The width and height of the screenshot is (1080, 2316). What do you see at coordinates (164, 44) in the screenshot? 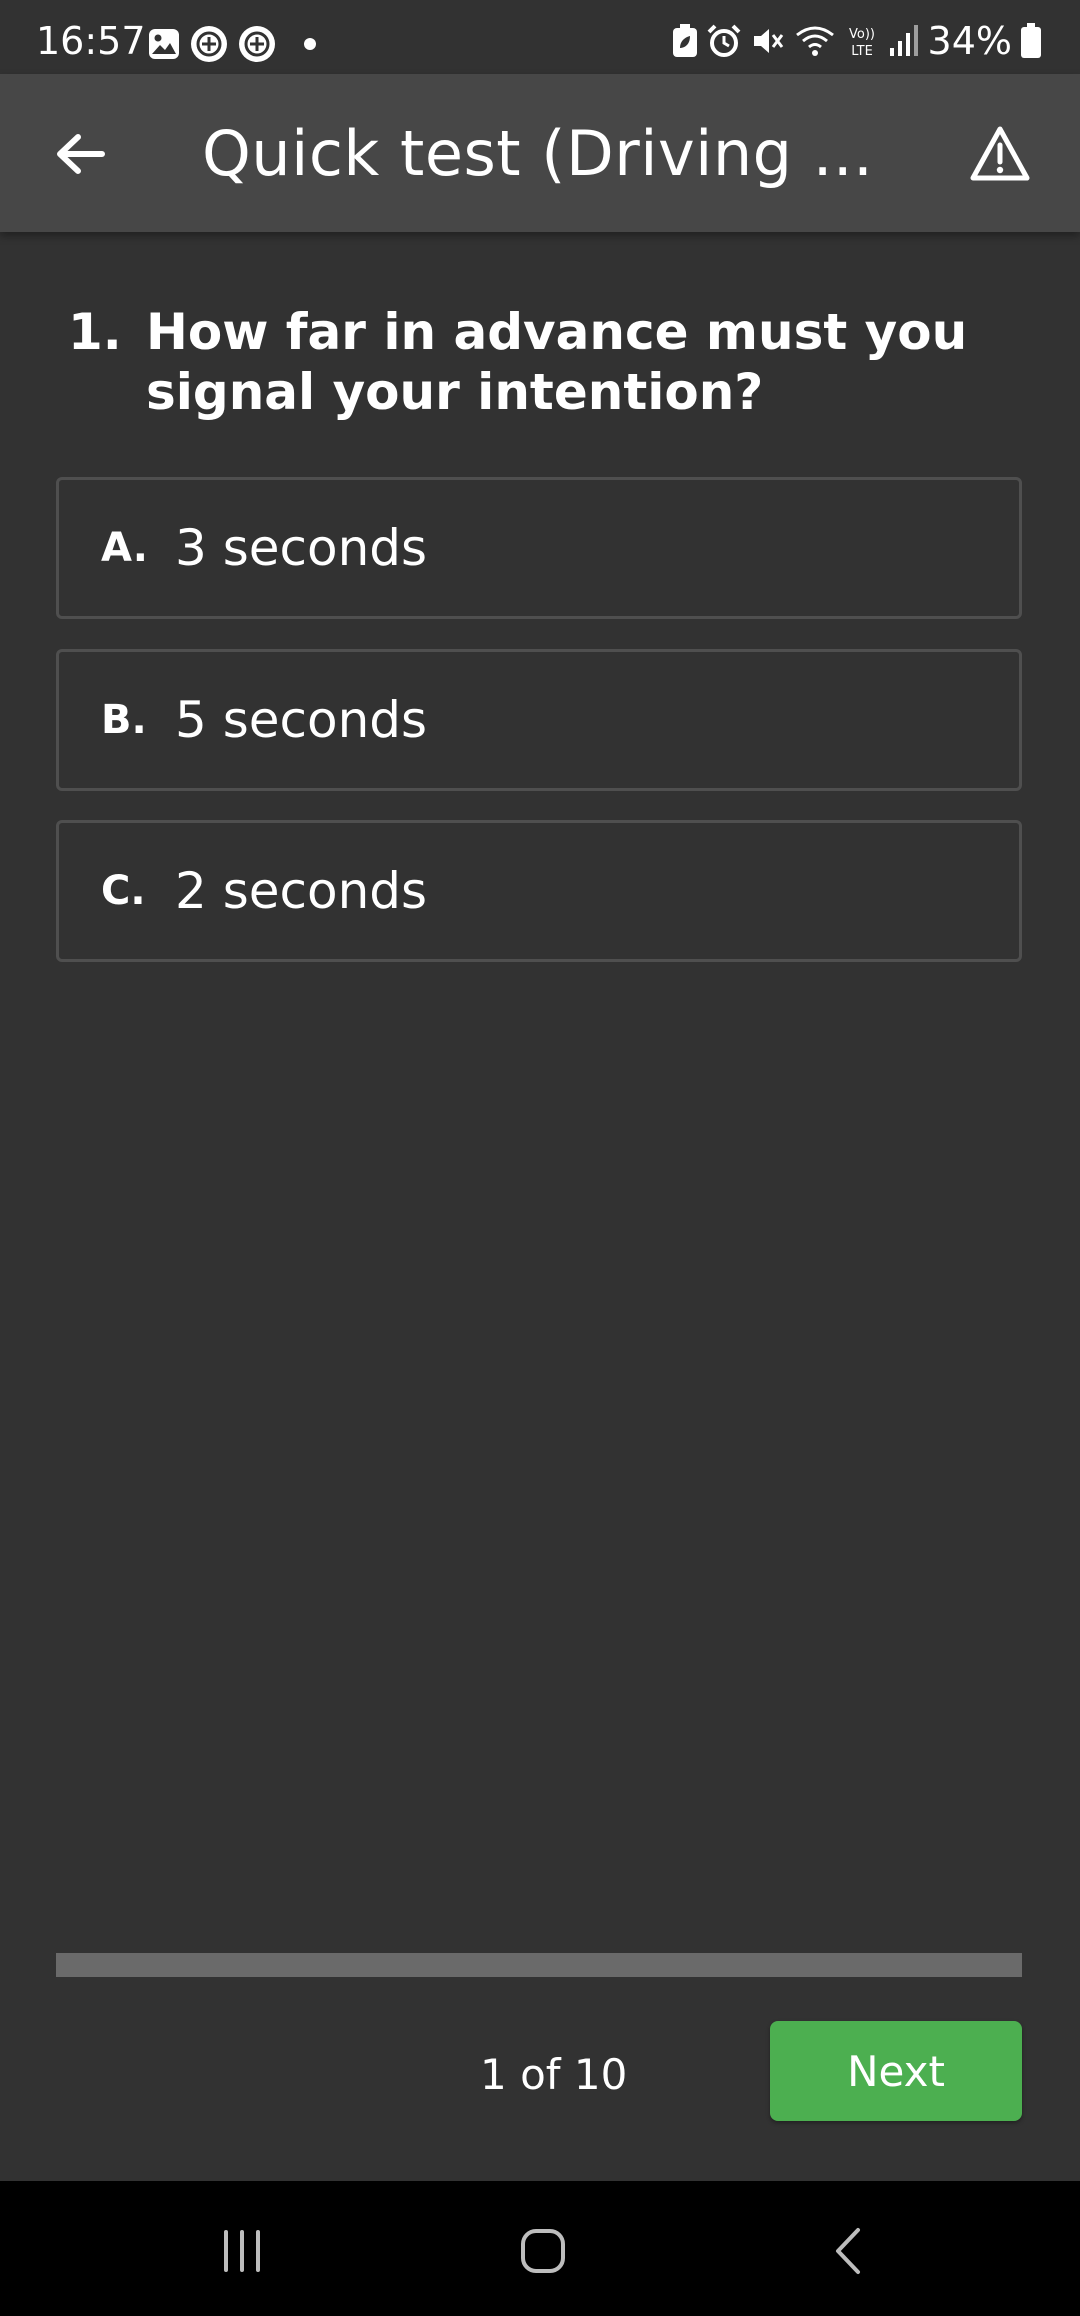
I see `gallery-icon` at bounding box center [164, 44].